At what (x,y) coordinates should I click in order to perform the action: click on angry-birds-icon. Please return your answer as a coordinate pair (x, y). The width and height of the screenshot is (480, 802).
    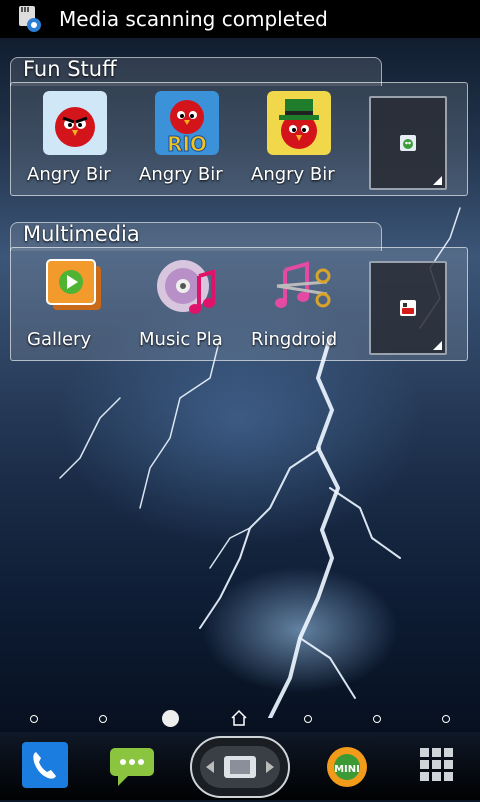
    Looking at the image, I should click on (75, 123).